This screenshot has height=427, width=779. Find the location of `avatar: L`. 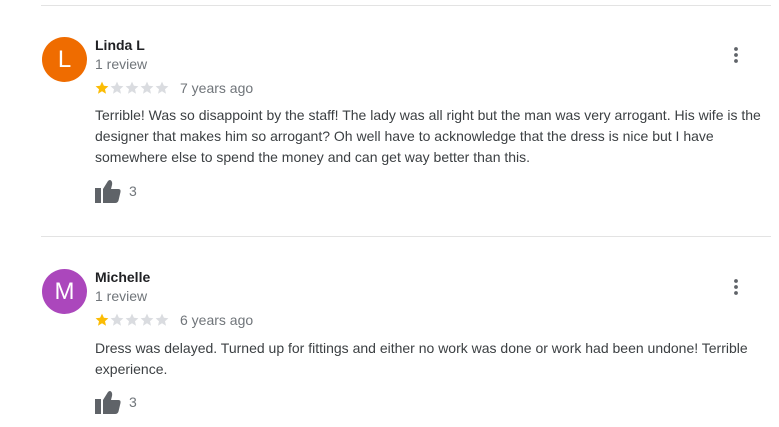

avatar: L is located at coordinates (64, 59).